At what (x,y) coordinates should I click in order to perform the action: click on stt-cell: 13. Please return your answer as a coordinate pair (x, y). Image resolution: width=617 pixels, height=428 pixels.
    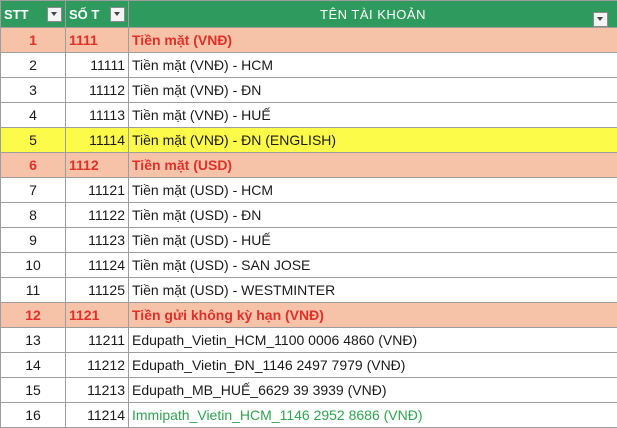
    Looking at the image, I should click on (33, 340).